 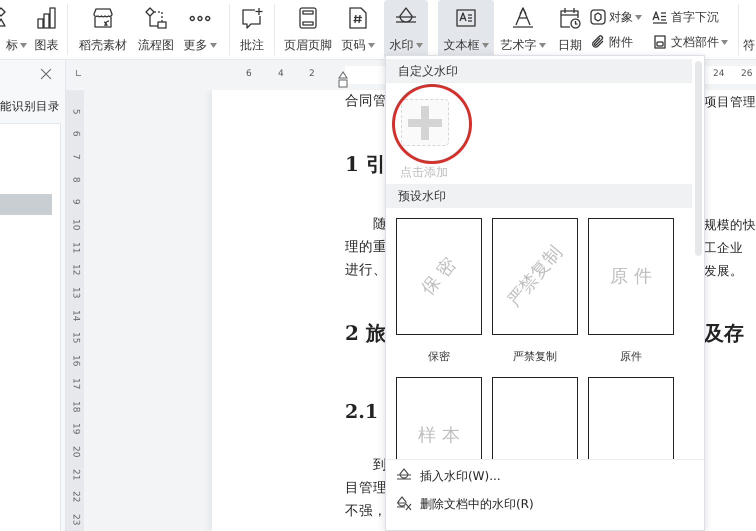 What do you see at coordinates (539, 196) in the screenshot?
I see `section-header: 预设水印` at bounding box center [539, 196].